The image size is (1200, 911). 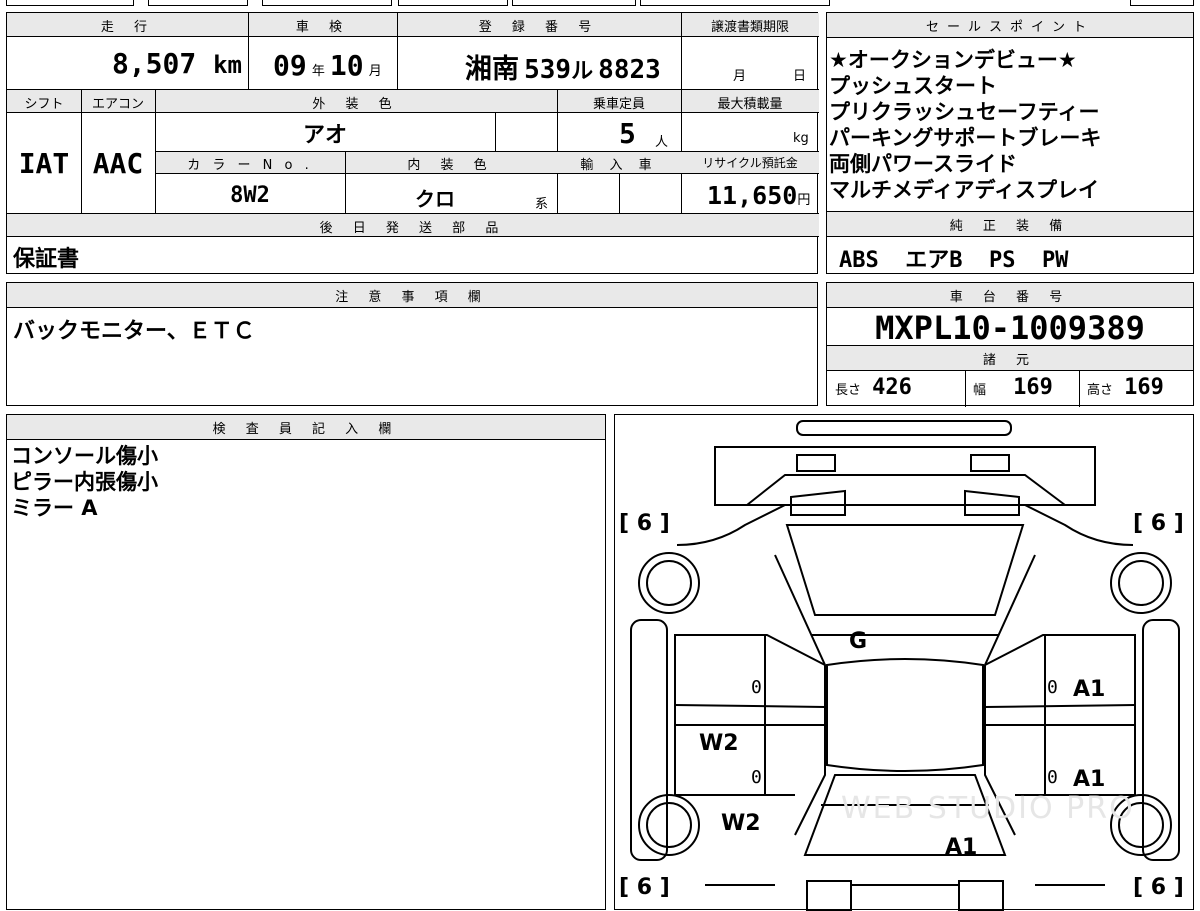 What do you see at coordinates (644, 887) in the screenshot?
I see `tire-rl-value: 6` at bounding box center [644, 887].